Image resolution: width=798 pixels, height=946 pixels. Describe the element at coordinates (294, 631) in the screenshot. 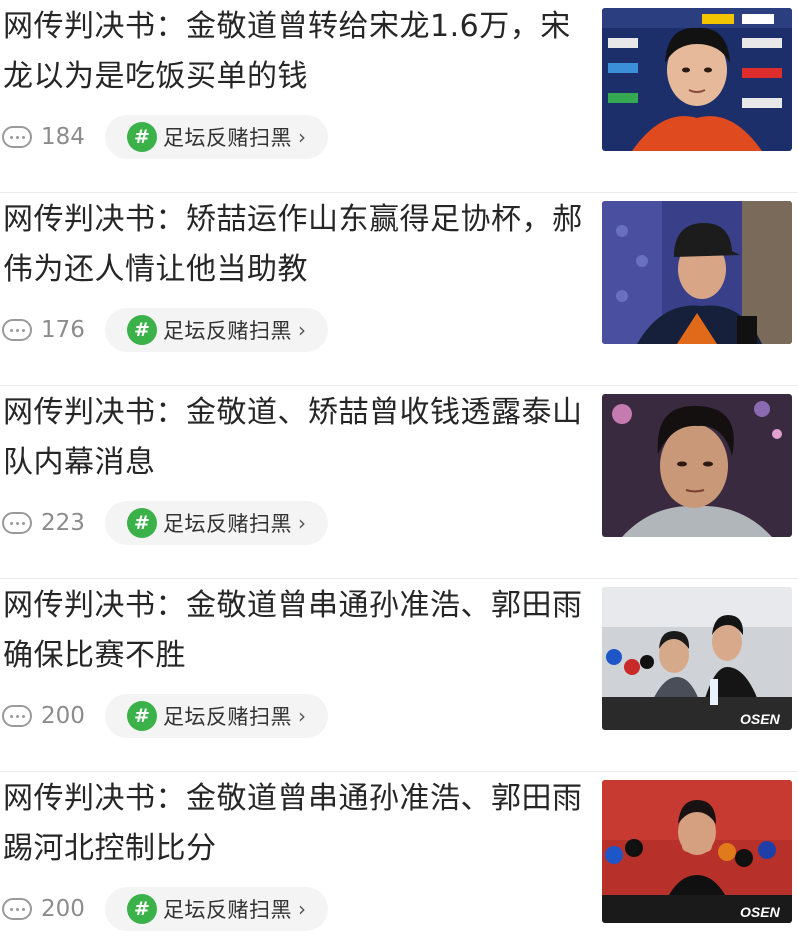

I see `news-title: 网传判决书：金敬道曾串通孙准浩、郭田雨确保比赛不胜` at that location.